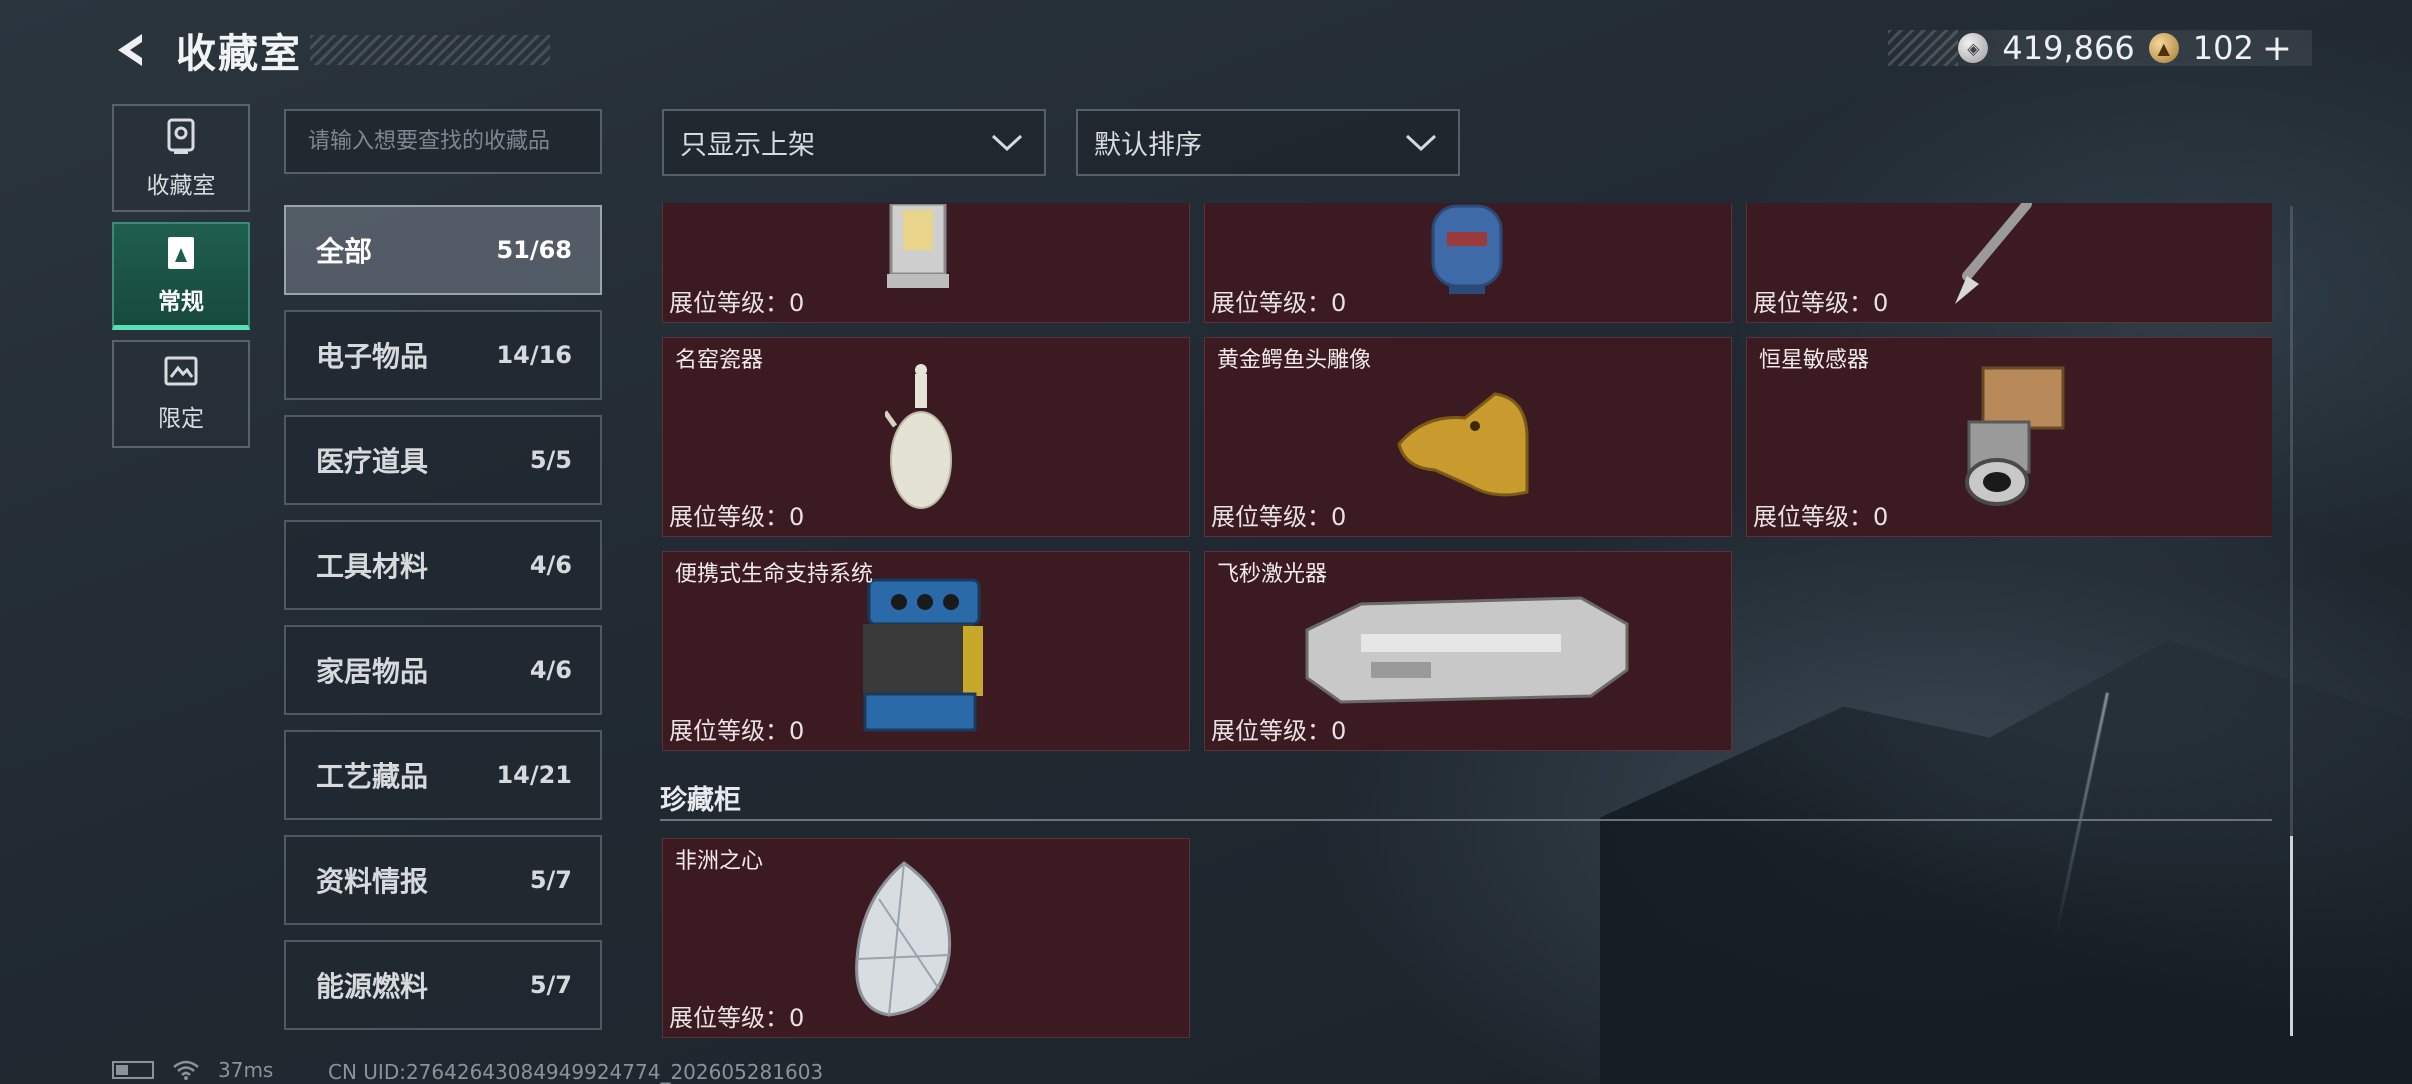  Describe the element at coordinates (2291, 621) in the screenshot. I see `scrollbar` at that location.